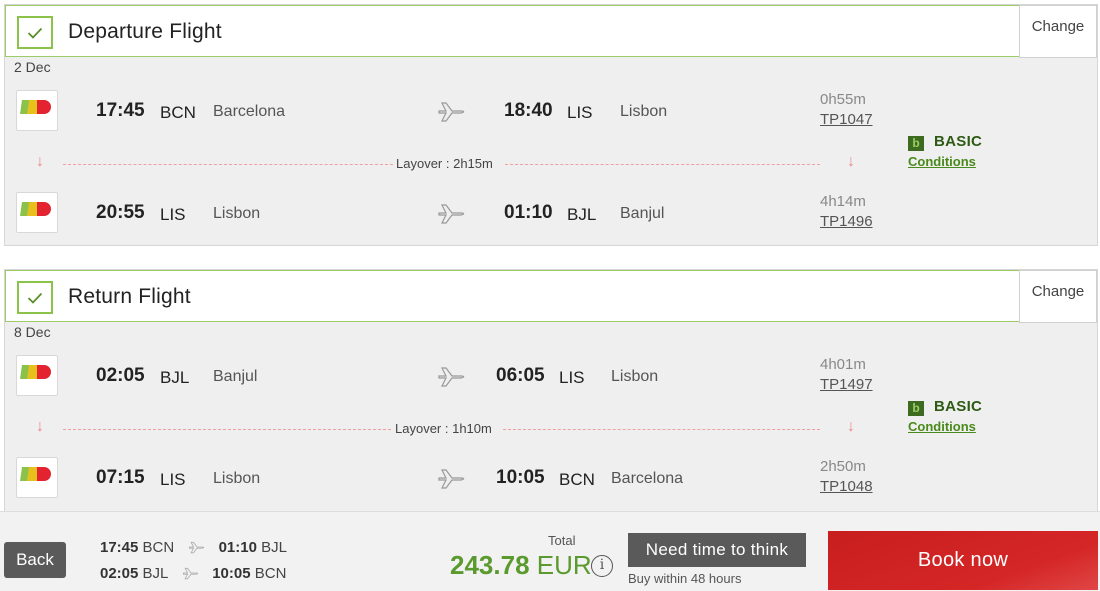 This screenshot has width=1100, height=591. What do you see at coordinates (120, 375) in the screenshot?
I see `segment-dep-time: 02:05` at bounding box center [120, 375].